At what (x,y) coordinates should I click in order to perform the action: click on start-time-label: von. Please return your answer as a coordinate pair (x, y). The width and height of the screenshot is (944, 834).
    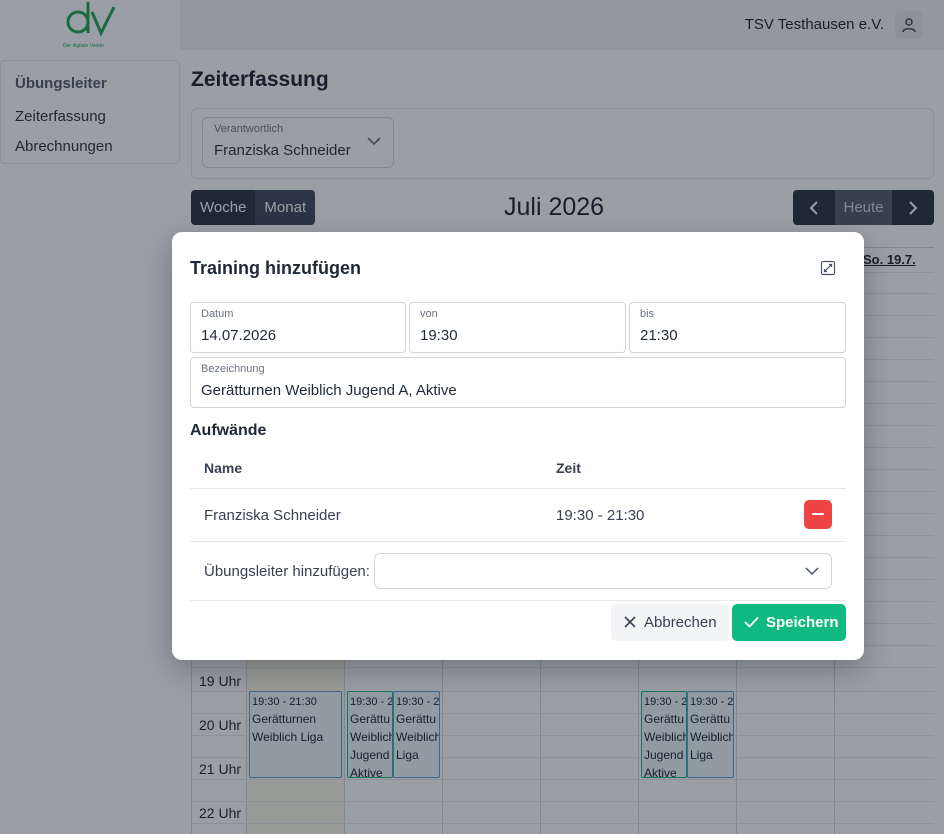
    Looking at the image, I should click on (429, 314).